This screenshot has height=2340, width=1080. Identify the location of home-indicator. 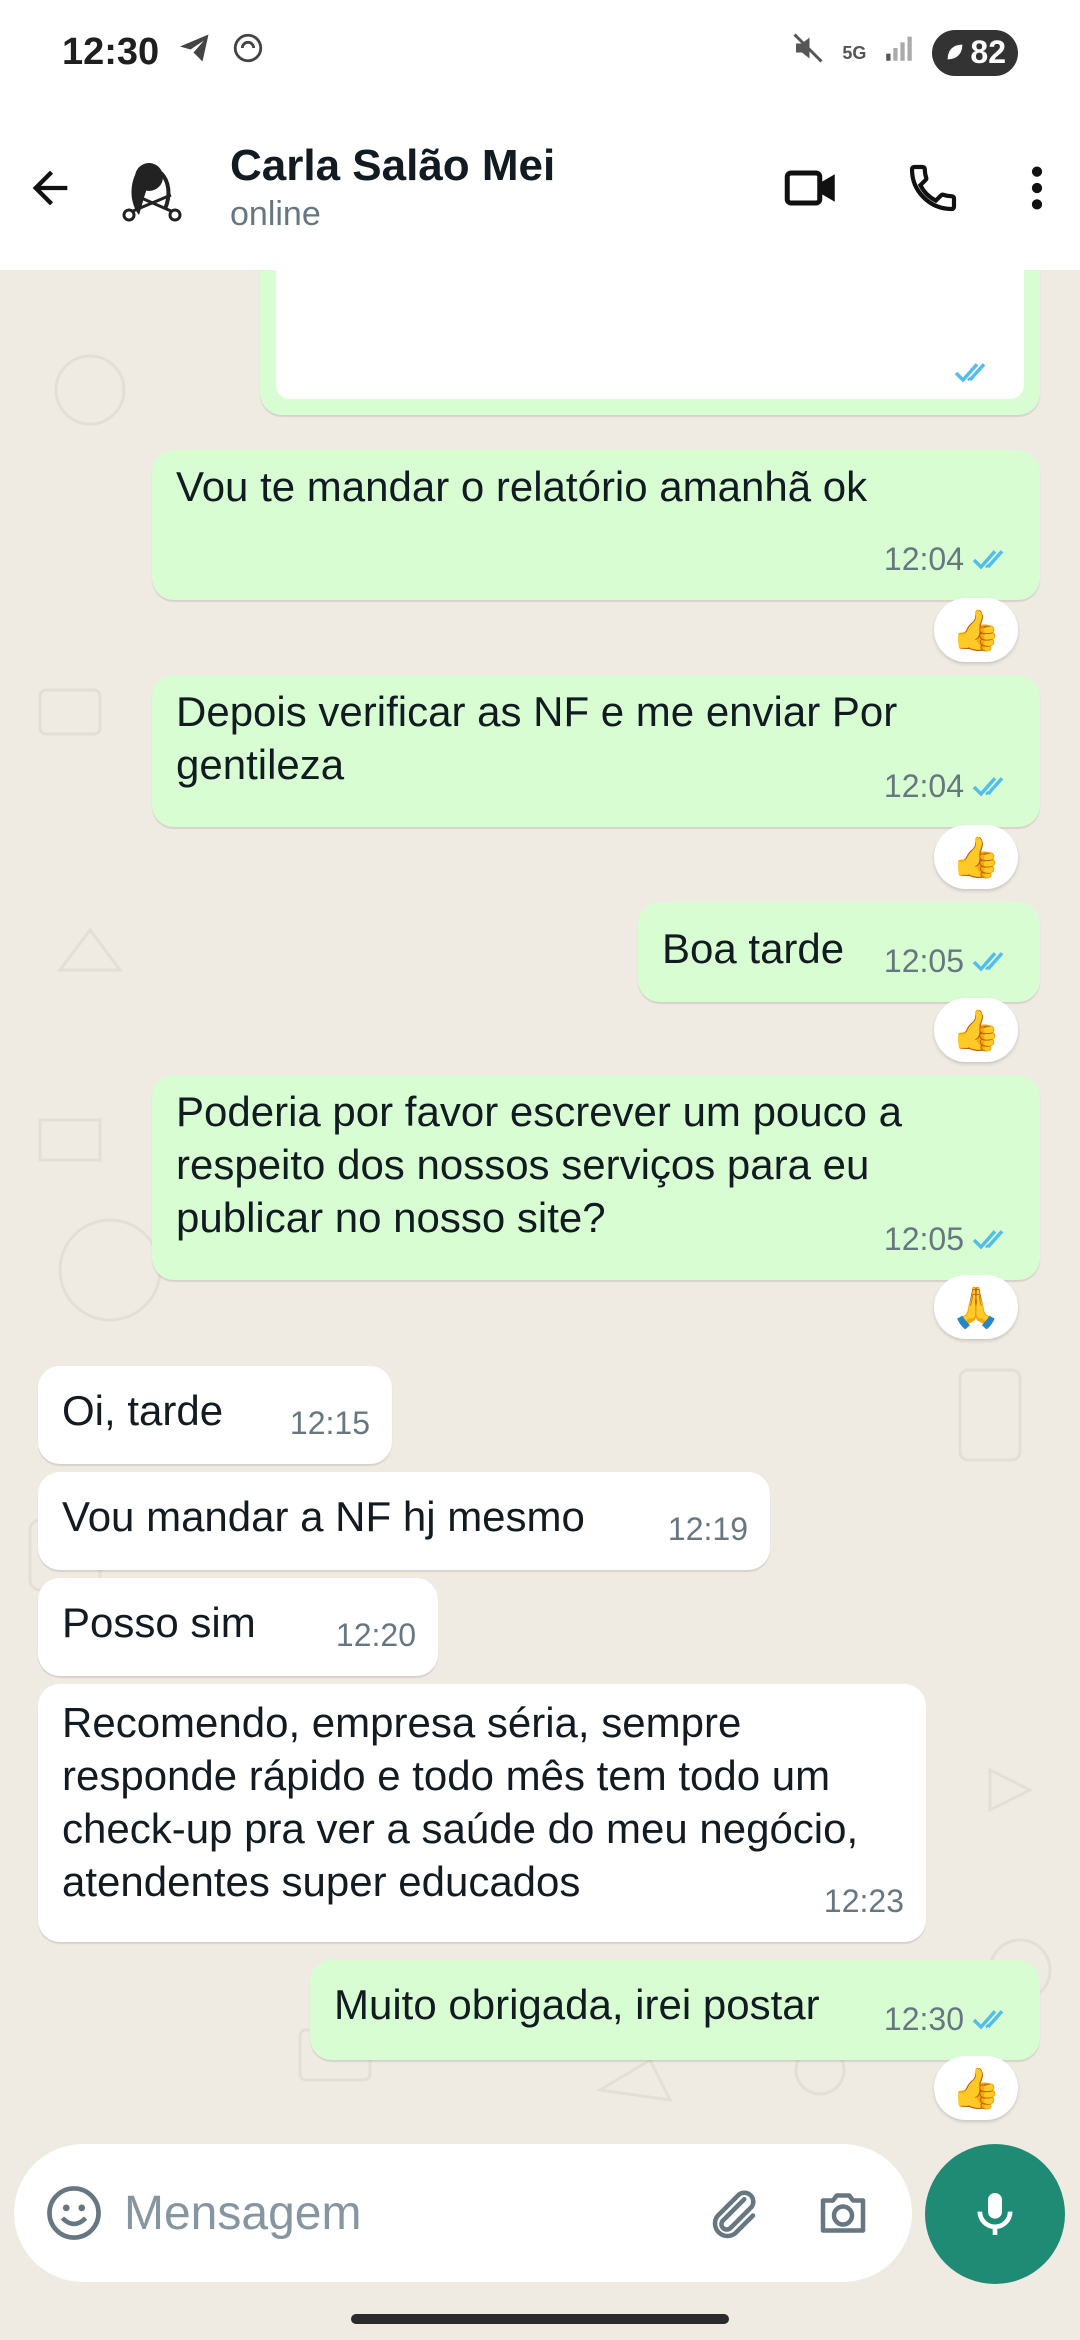
(540, 2319).